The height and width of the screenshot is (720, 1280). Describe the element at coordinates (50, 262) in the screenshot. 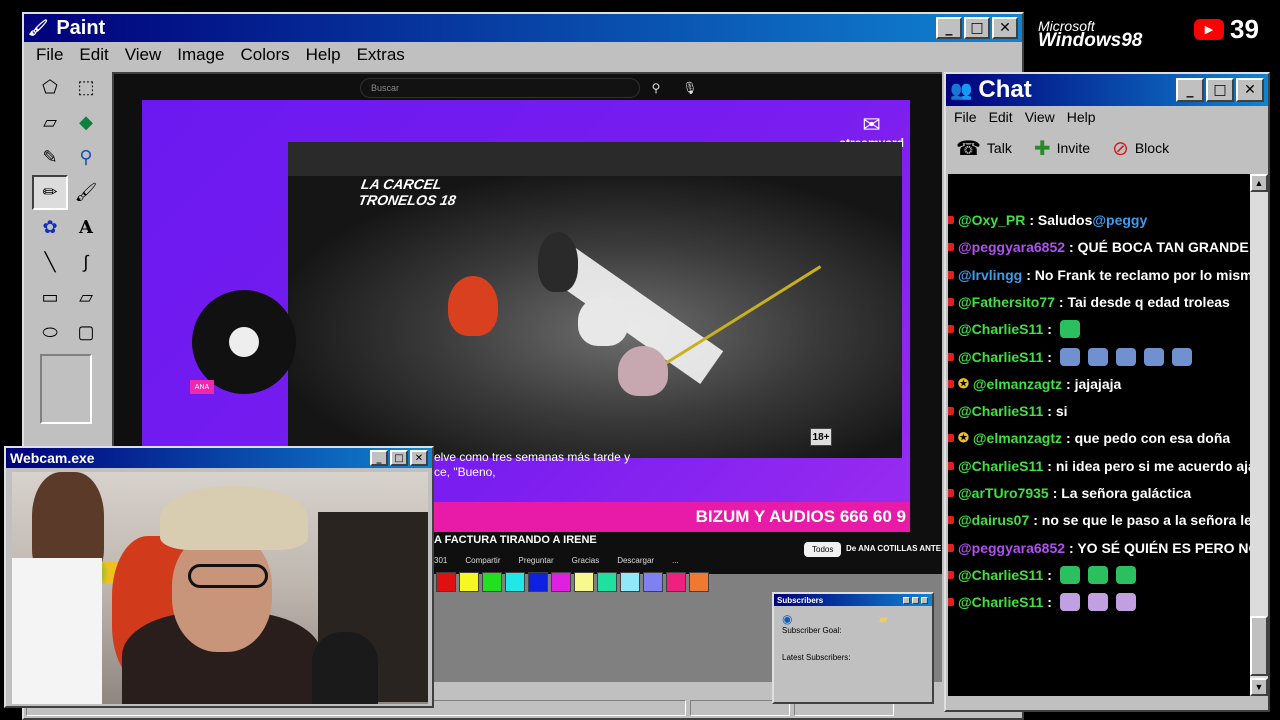

I see `line-icon: ╲` at that location.